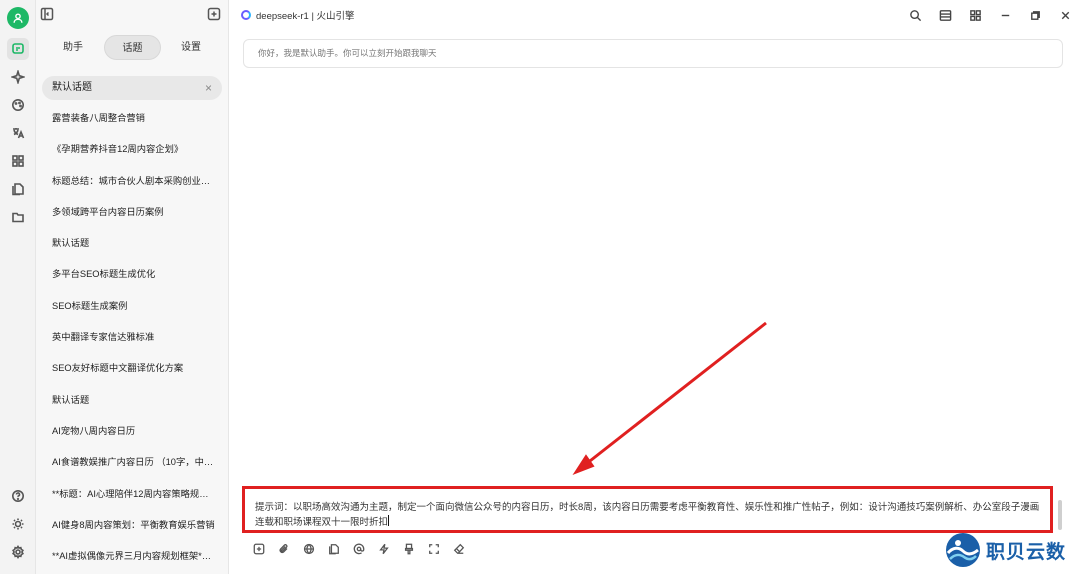 The width and height of the screenshot is (1080, 574). I want to click on knowledge-base-icon, so click(333, 549).